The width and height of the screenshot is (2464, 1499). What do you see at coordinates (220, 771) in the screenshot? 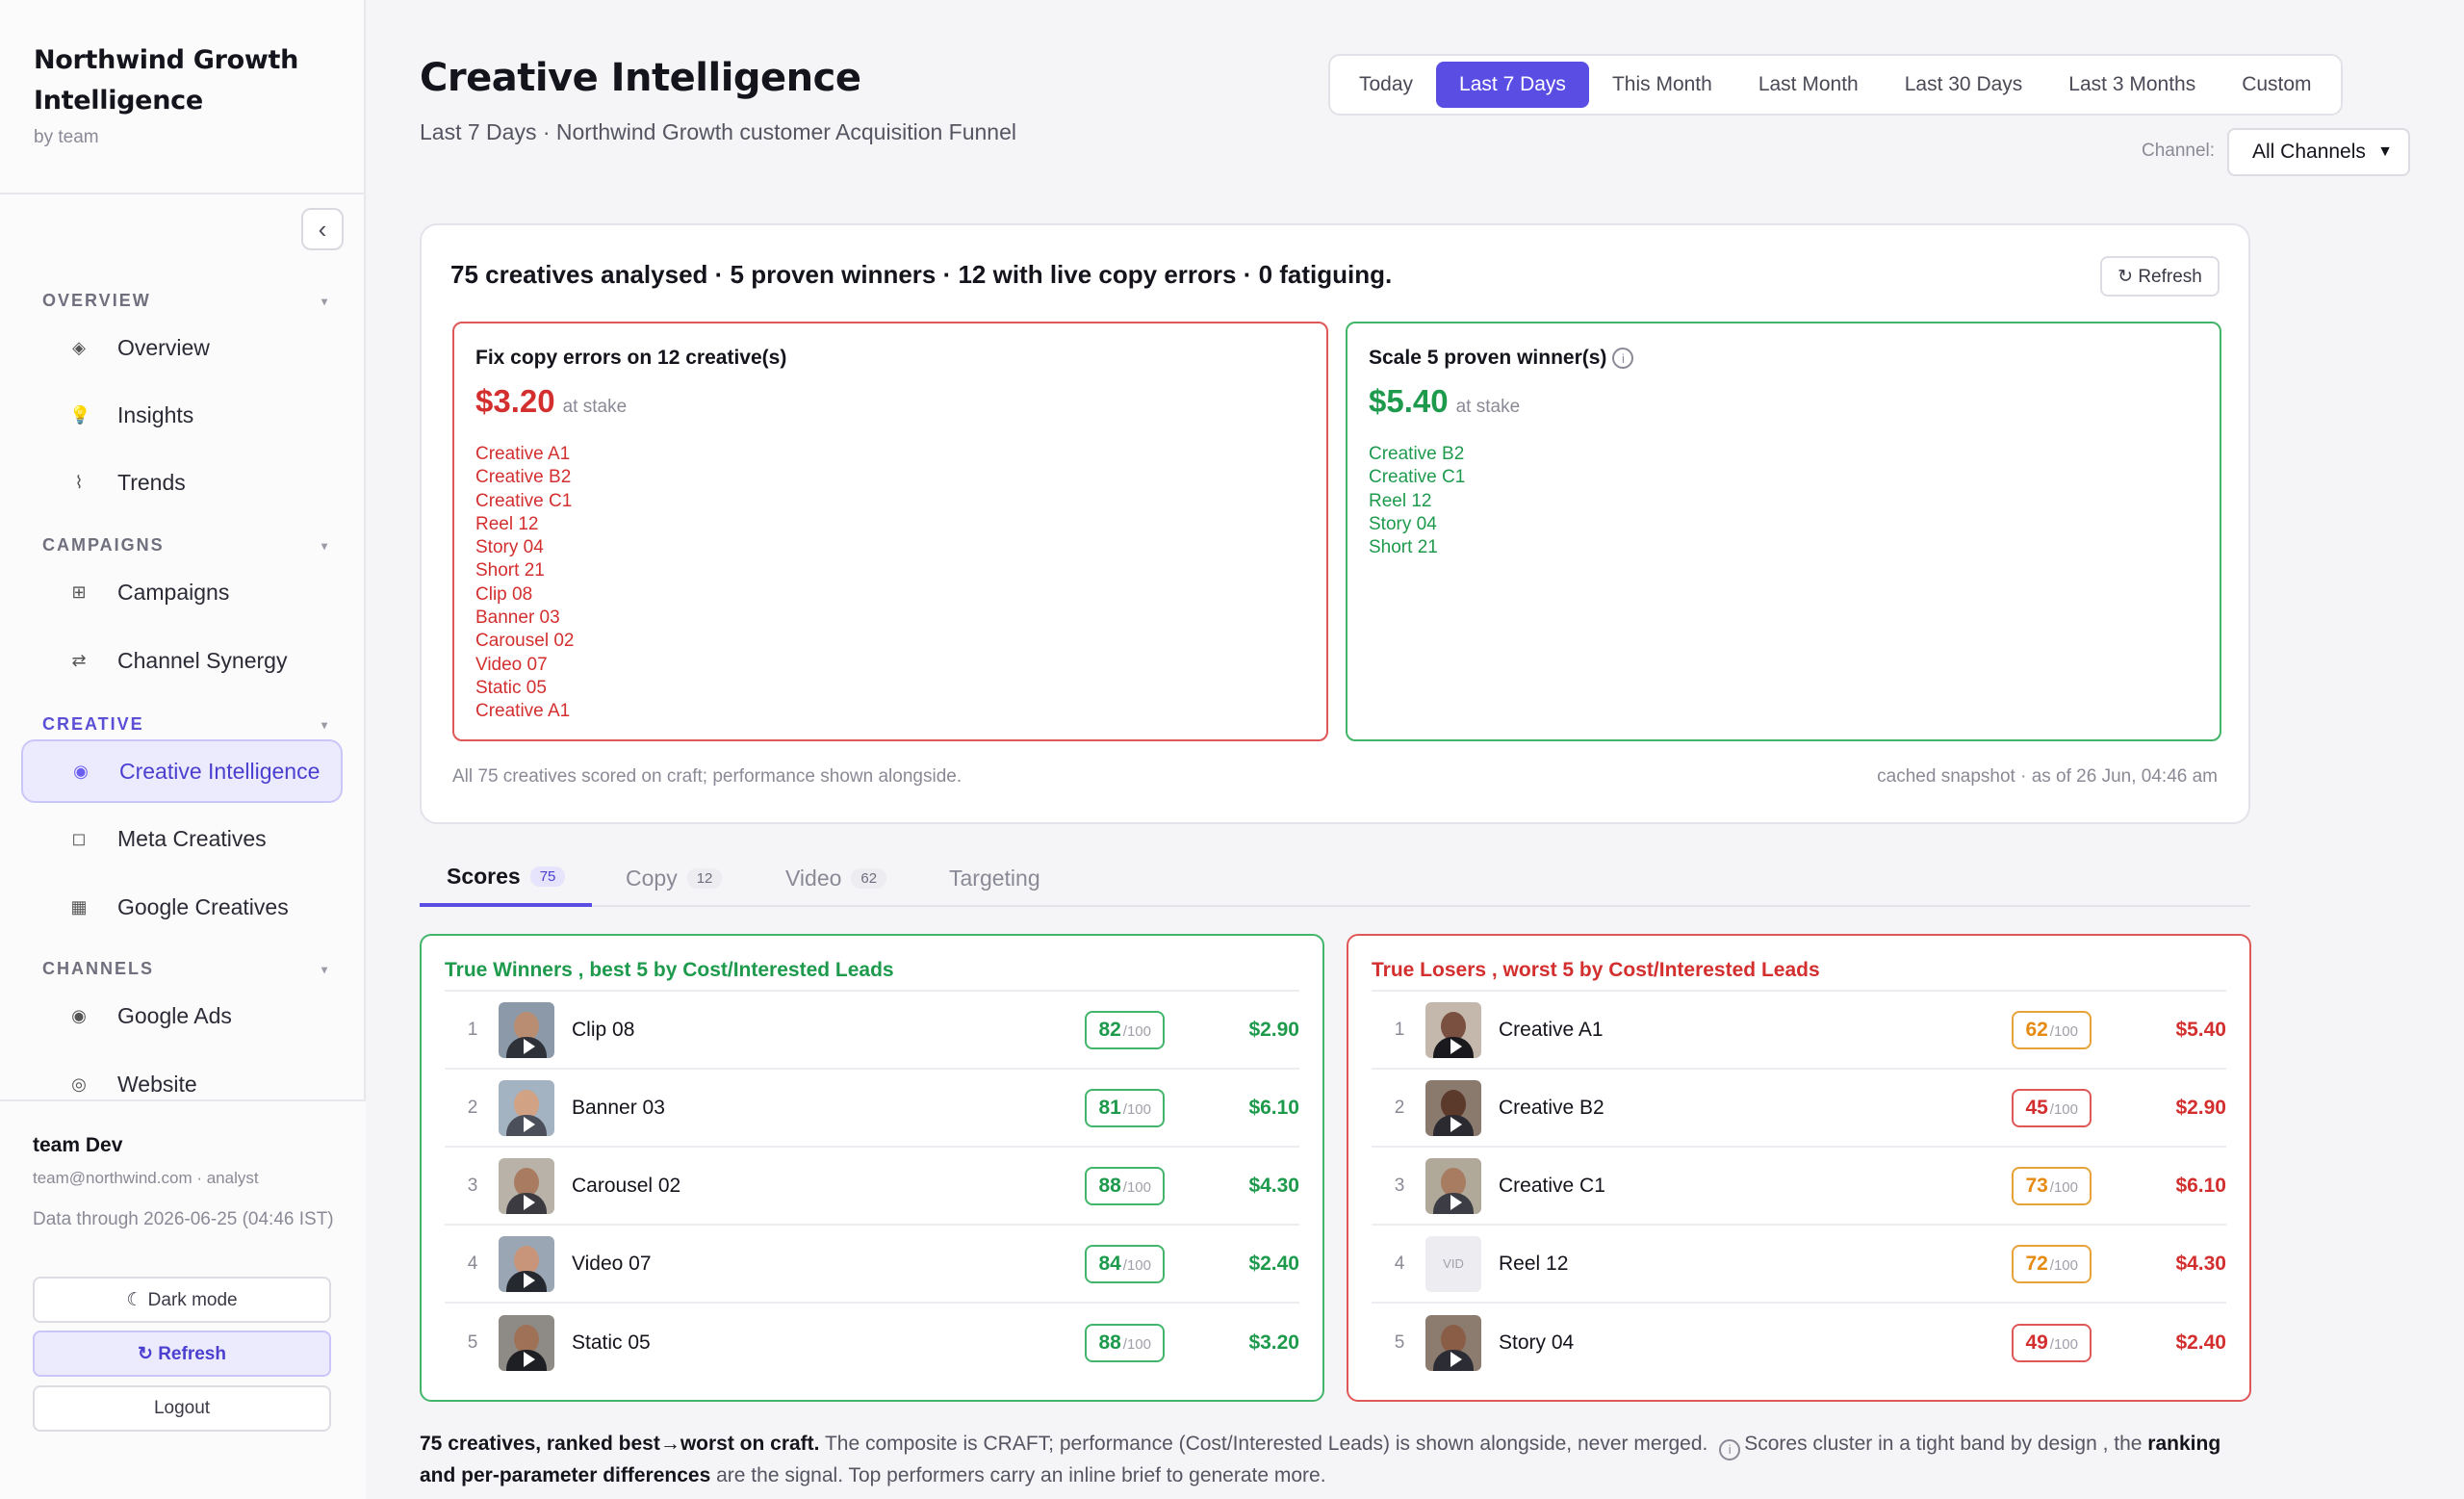
I see `sidebar-item-label: Creative Intelligence` at bounding box center [220, 771].